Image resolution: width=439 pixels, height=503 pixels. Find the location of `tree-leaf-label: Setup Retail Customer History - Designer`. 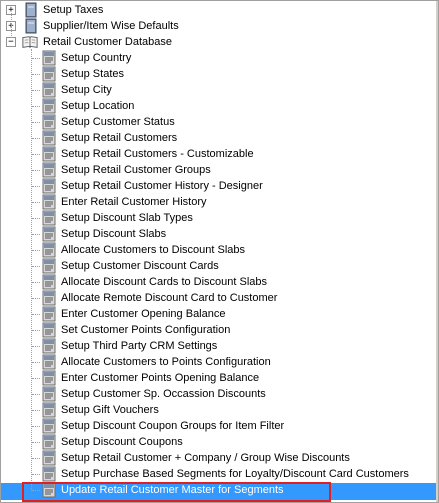

tree-leaf-label: Setup Retail Customer History - Designer is located at coordinates (162, 186).